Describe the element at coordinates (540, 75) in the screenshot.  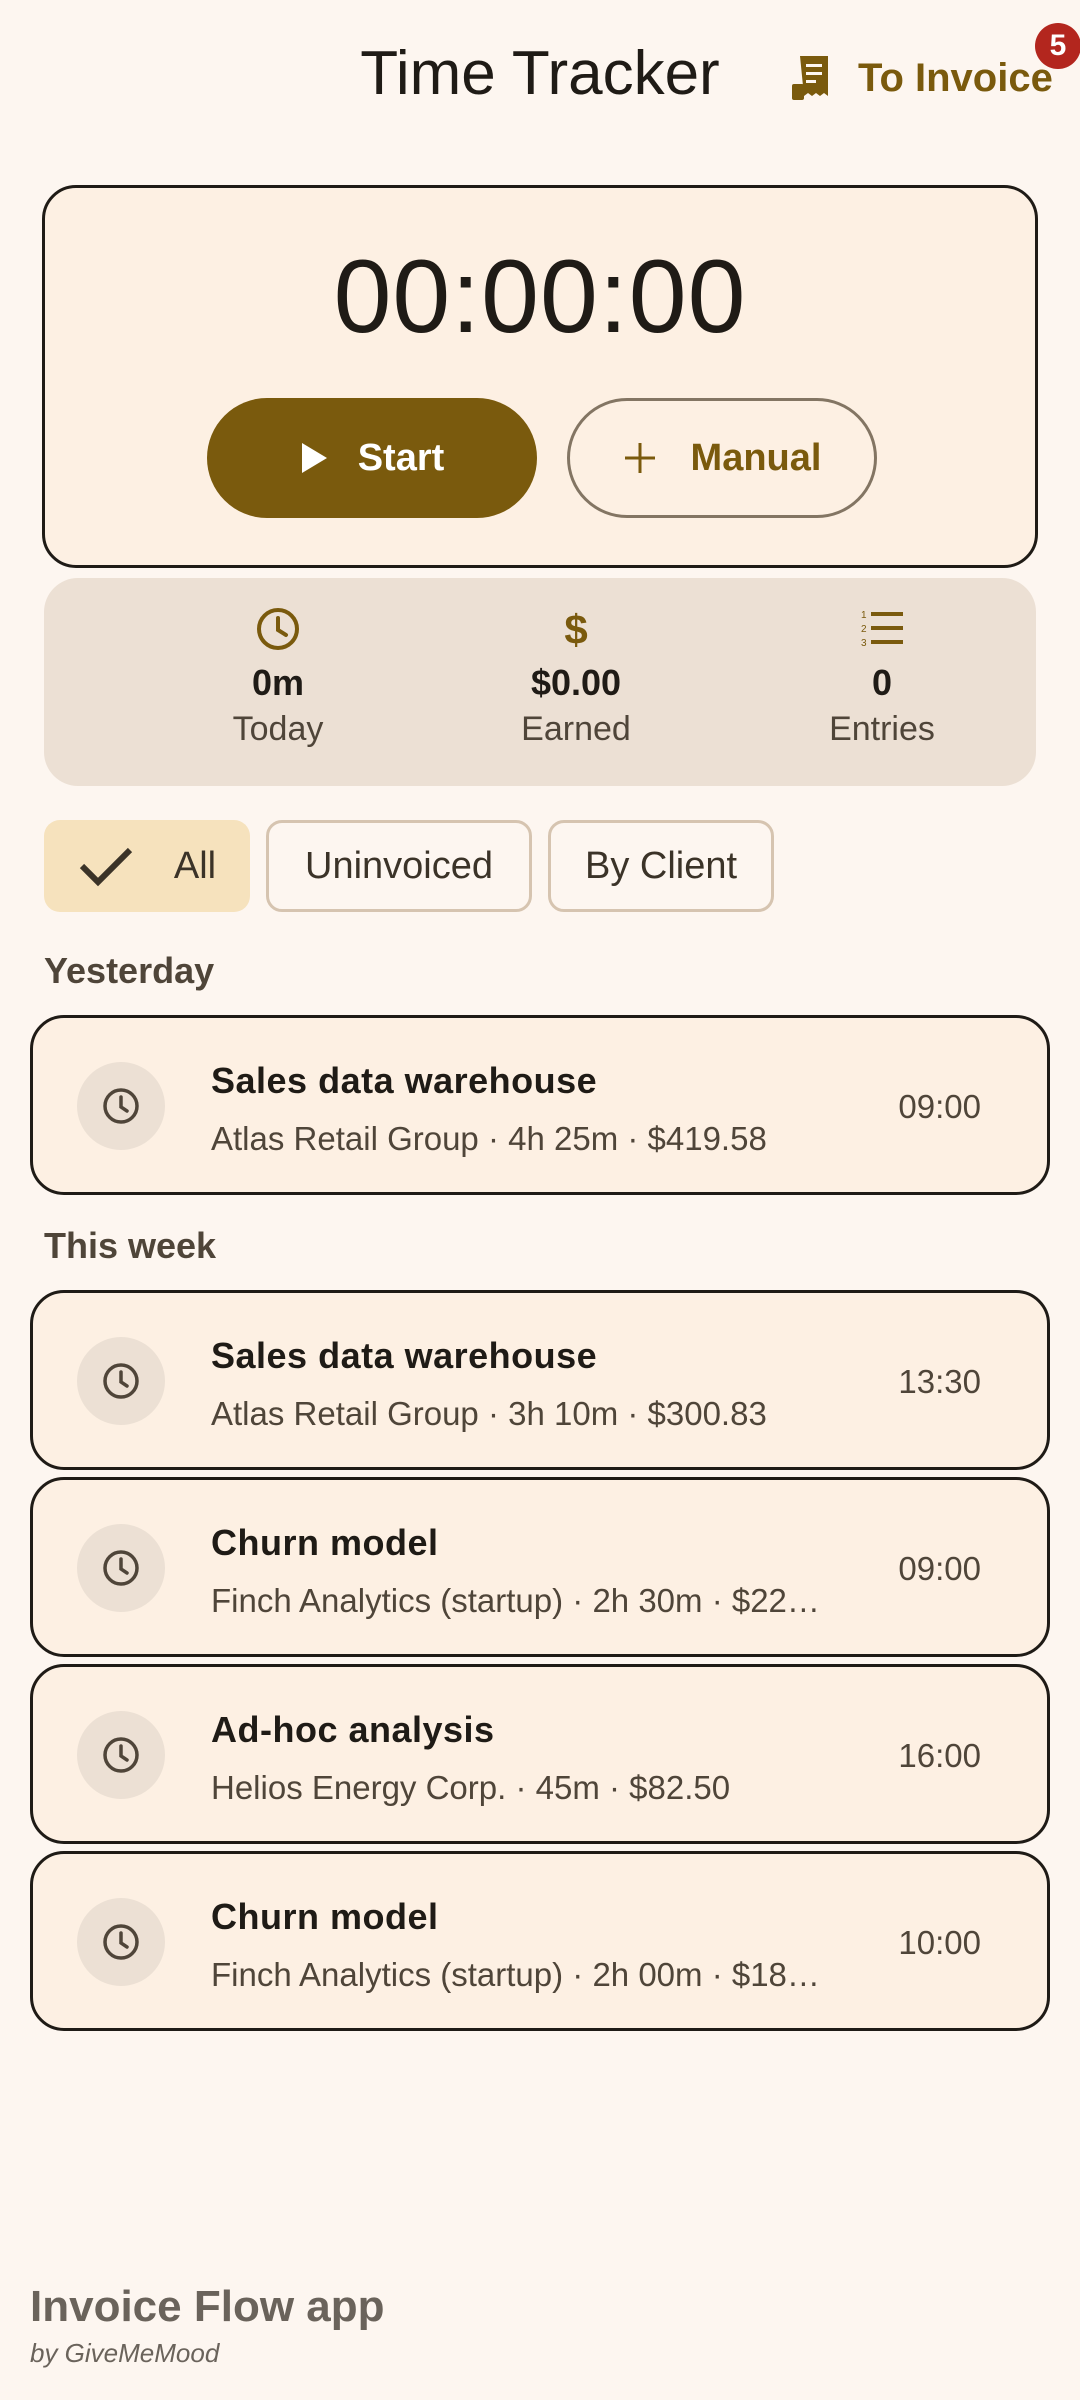
I see `top-app-bar: Time Tracker To Invoice 5` at that location.